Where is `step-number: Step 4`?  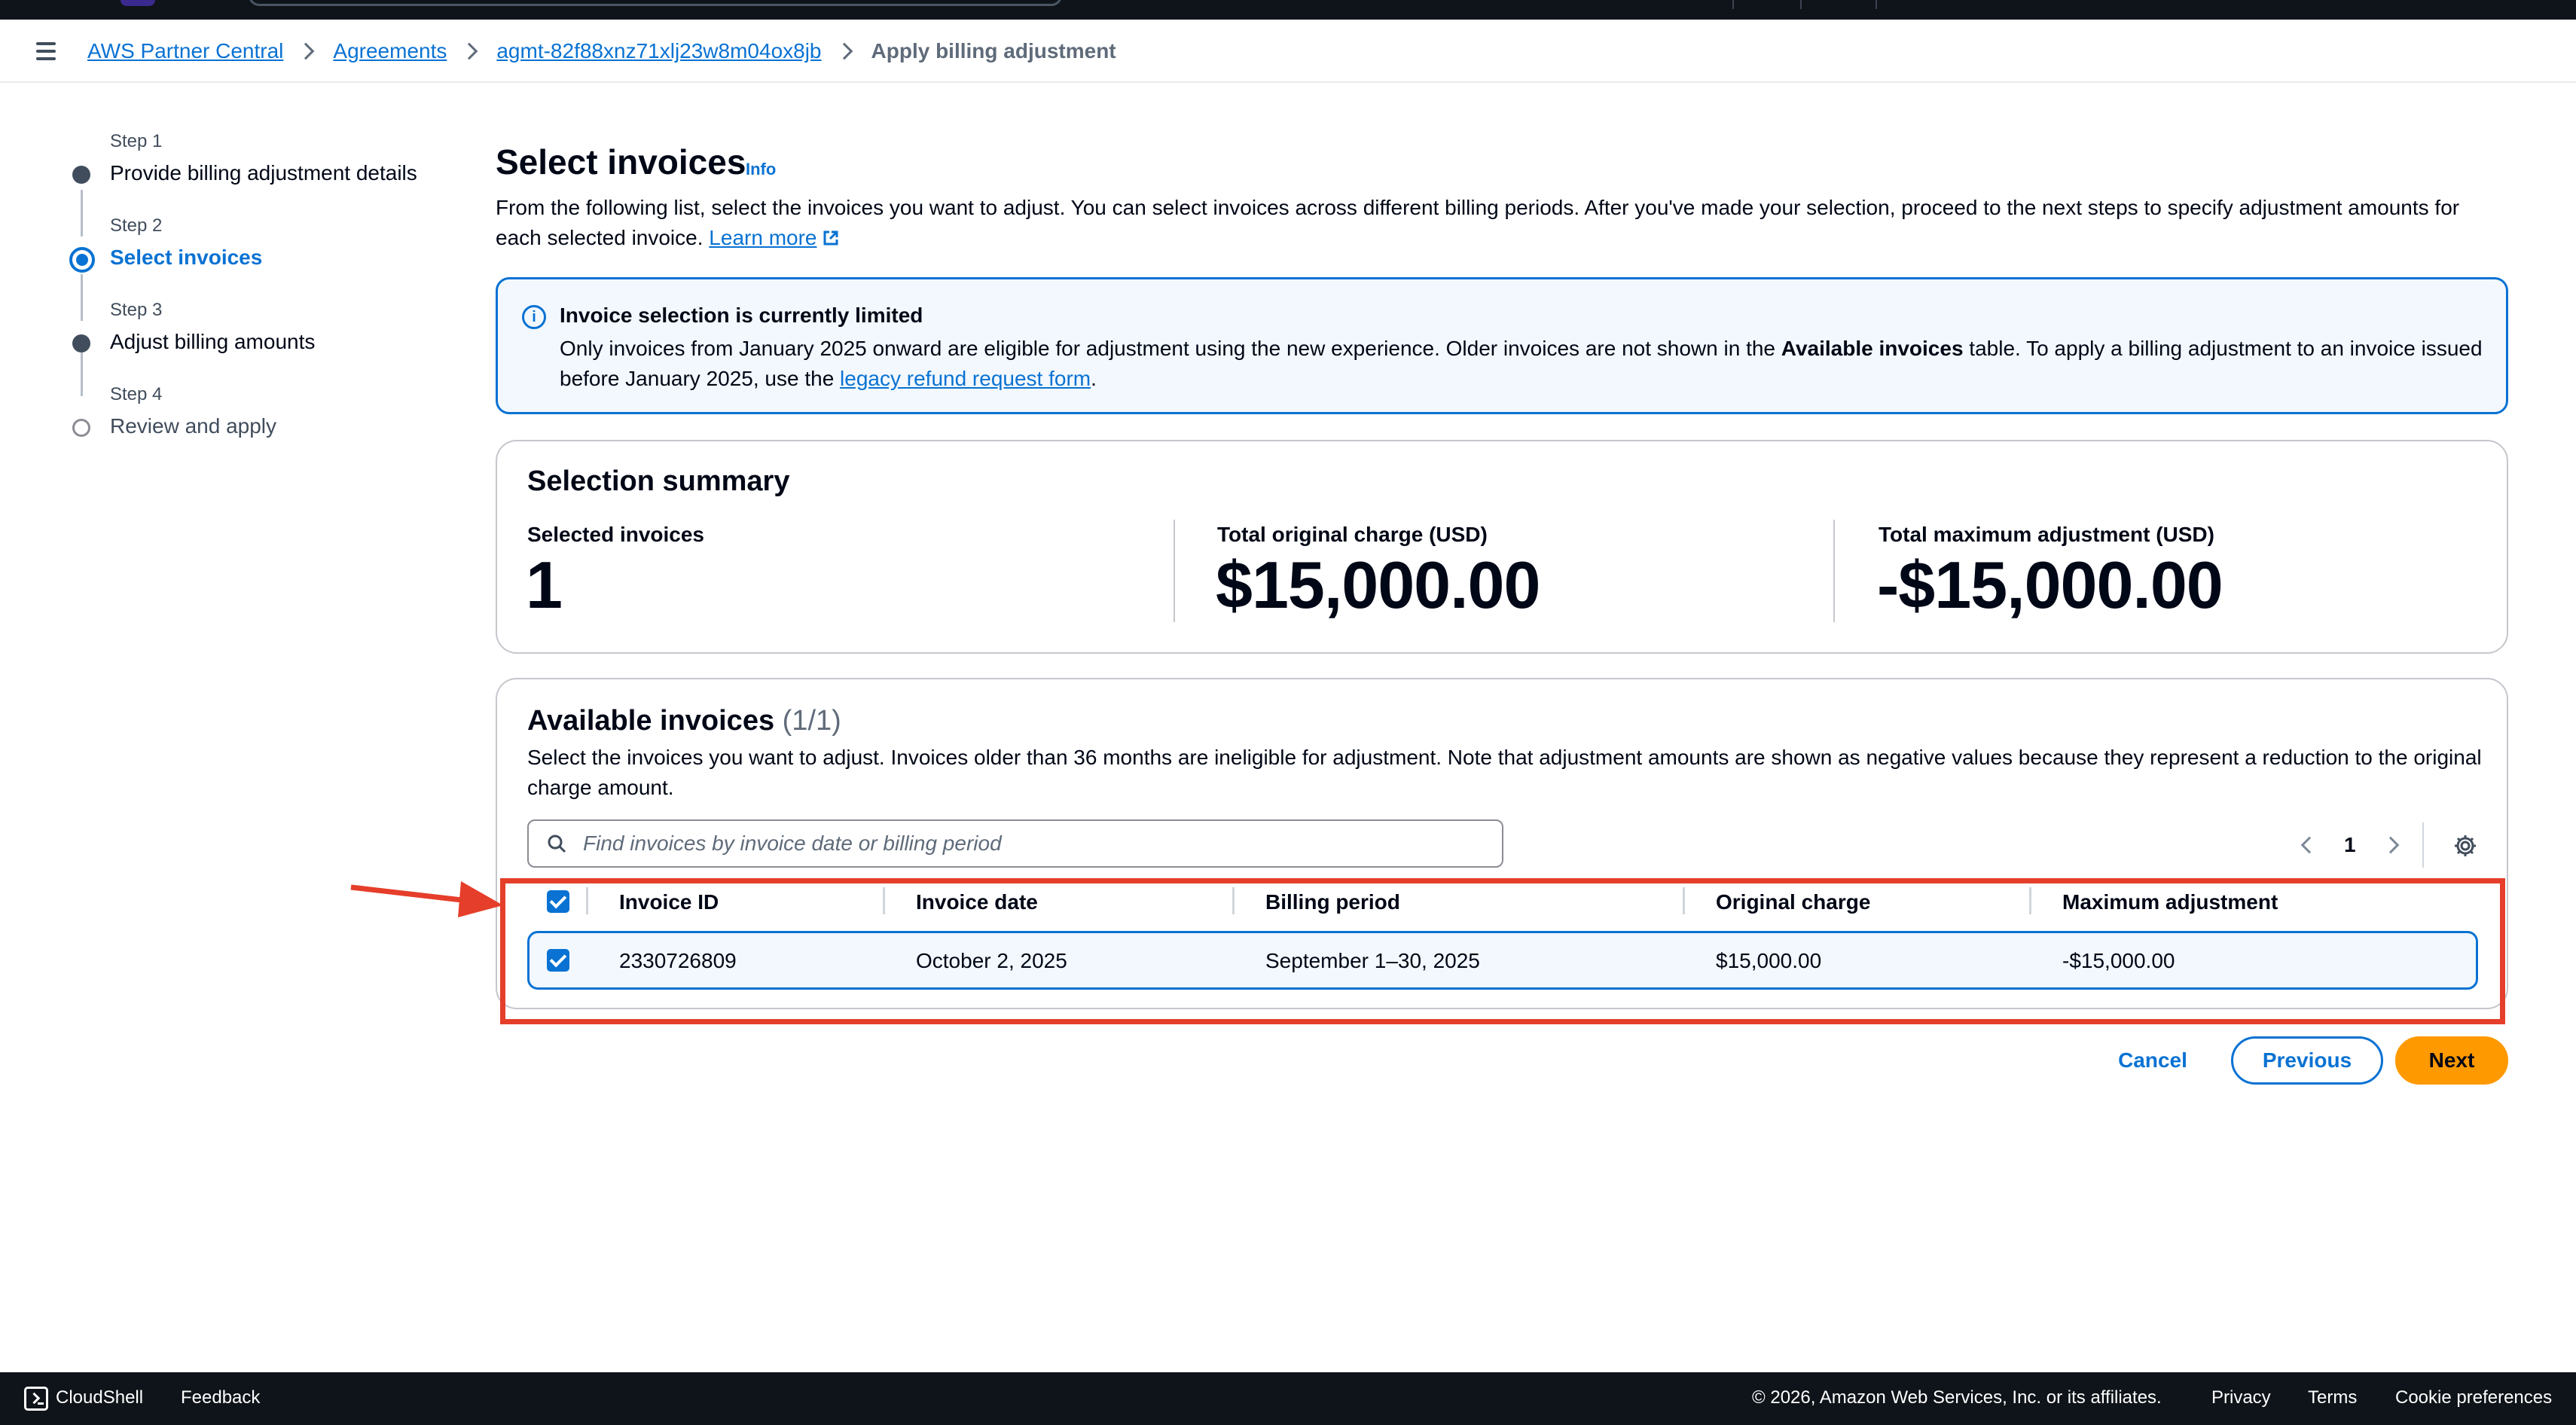
step-number: Step 4 is located at coordinates (137, 394).